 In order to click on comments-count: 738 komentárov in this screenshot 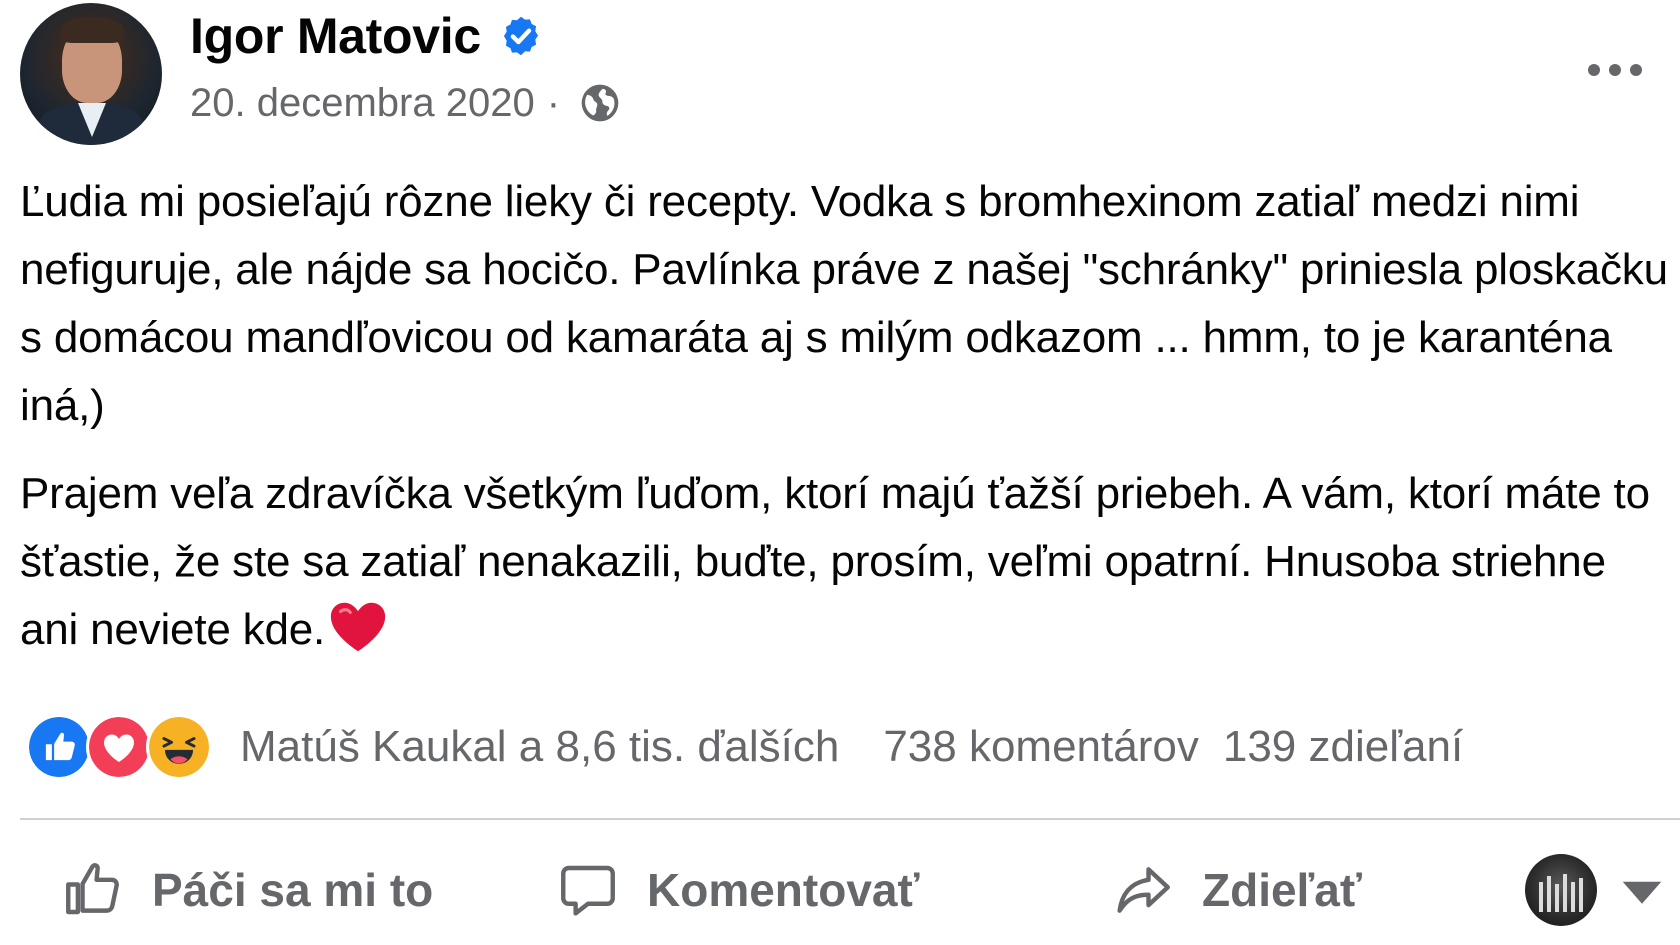, I will do `click(1041, 747)`.